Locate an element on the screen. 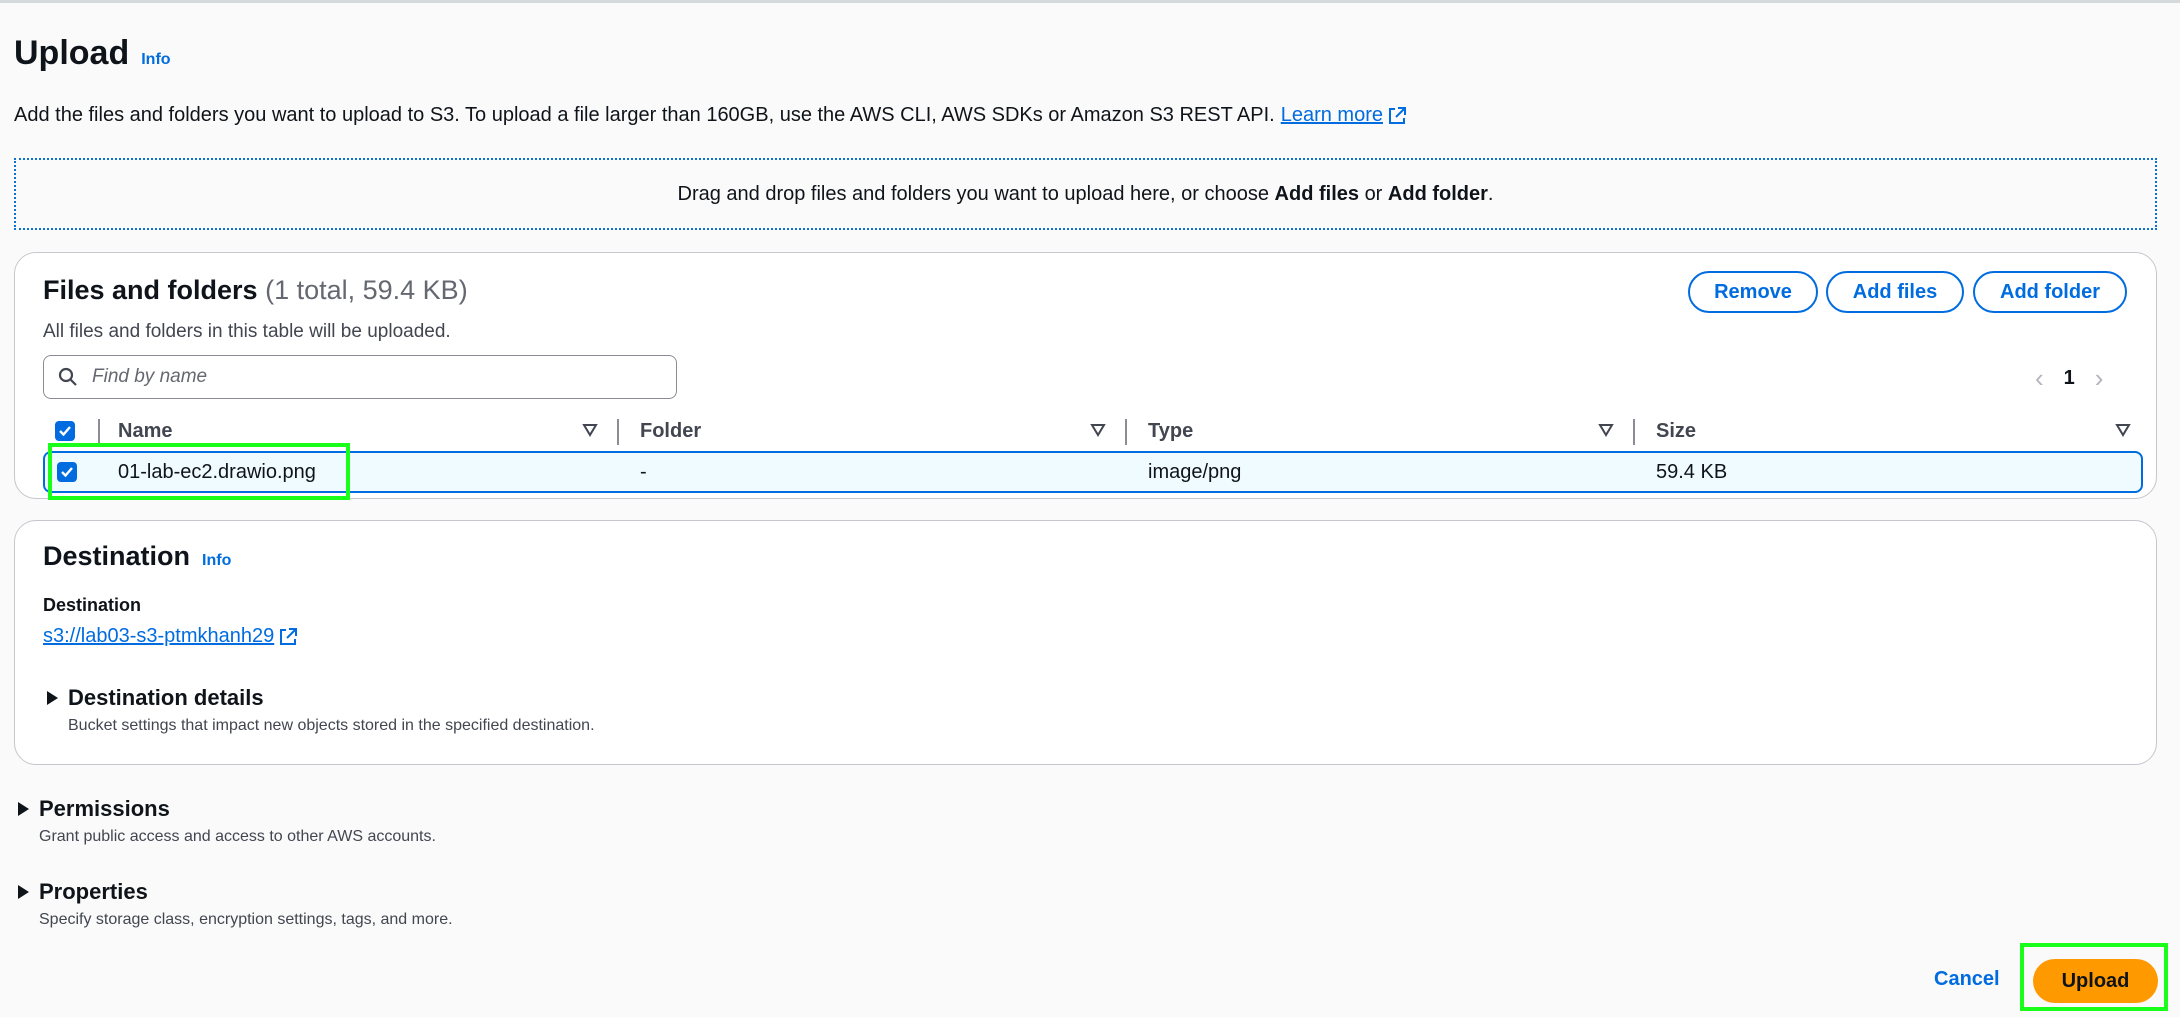 The height and width of the screenshot is (1017, 2180). destination-label: Destination is located at coordinates (92, 605).